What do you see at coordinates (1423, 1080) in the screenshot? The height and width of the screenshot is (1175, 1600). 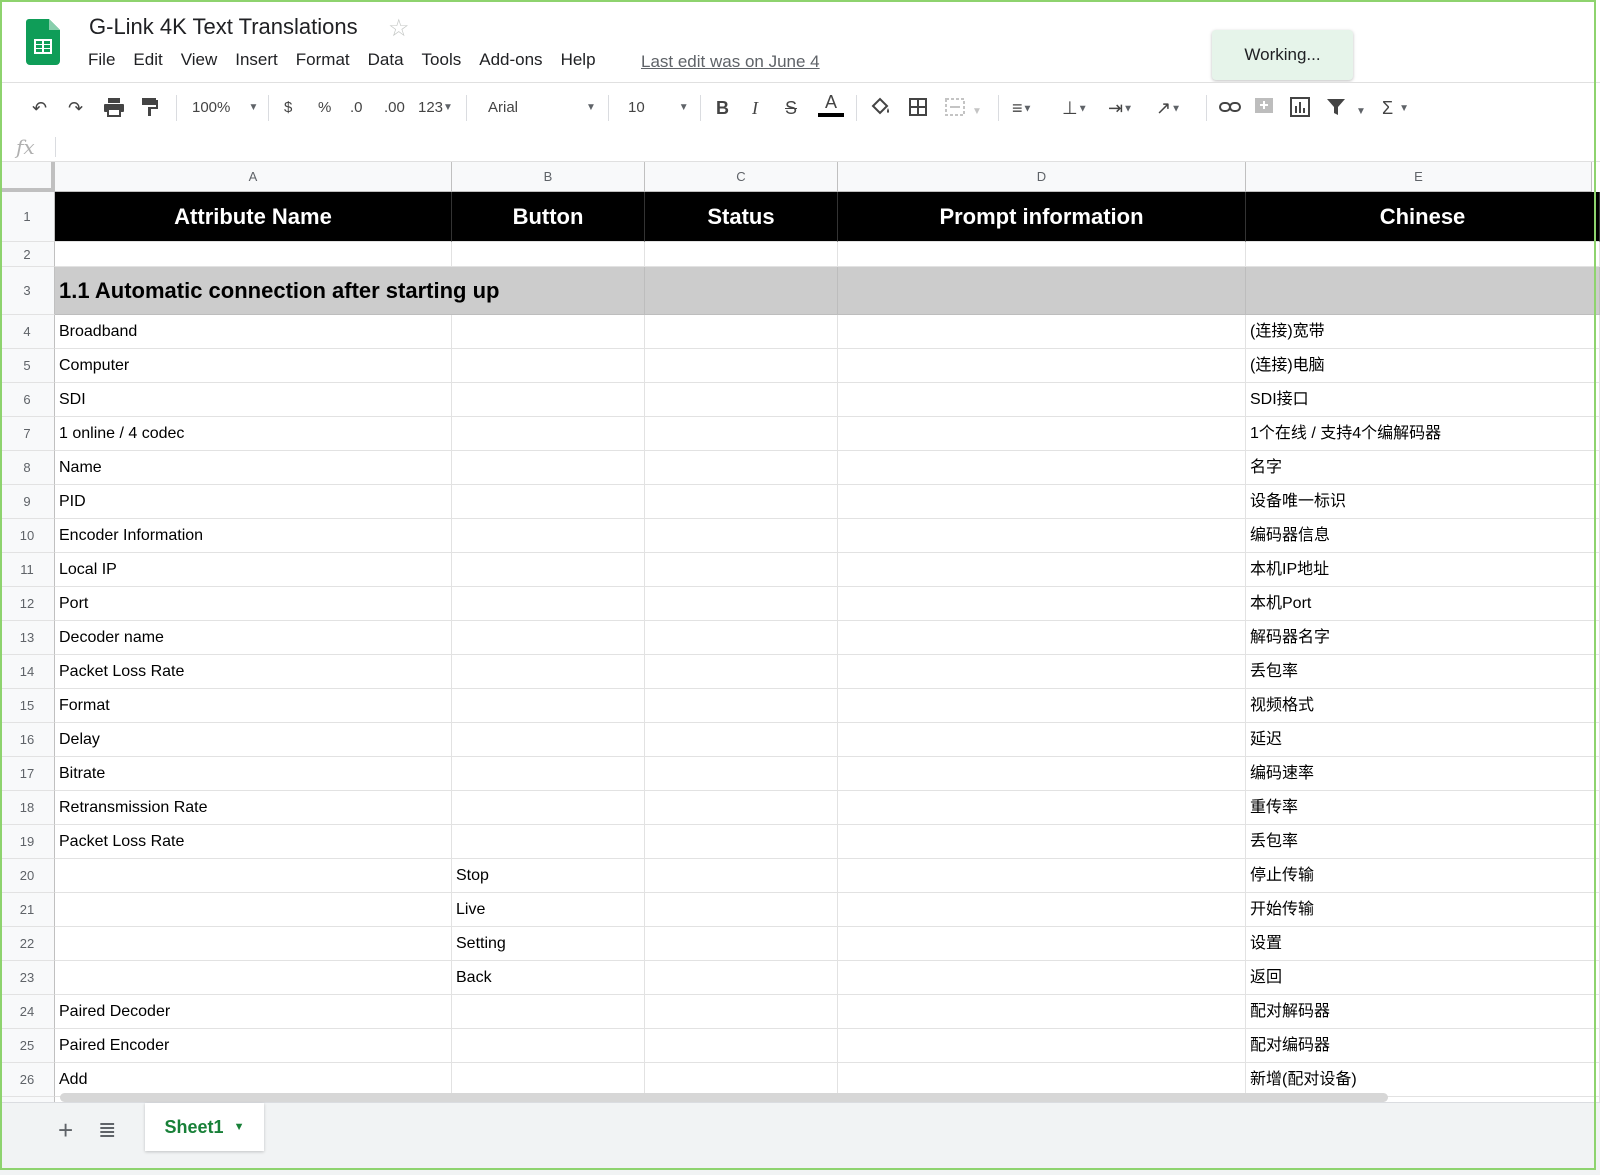 I see `table-cell-e: 新增(配对设备)` at bounding box center [1423, 1080].